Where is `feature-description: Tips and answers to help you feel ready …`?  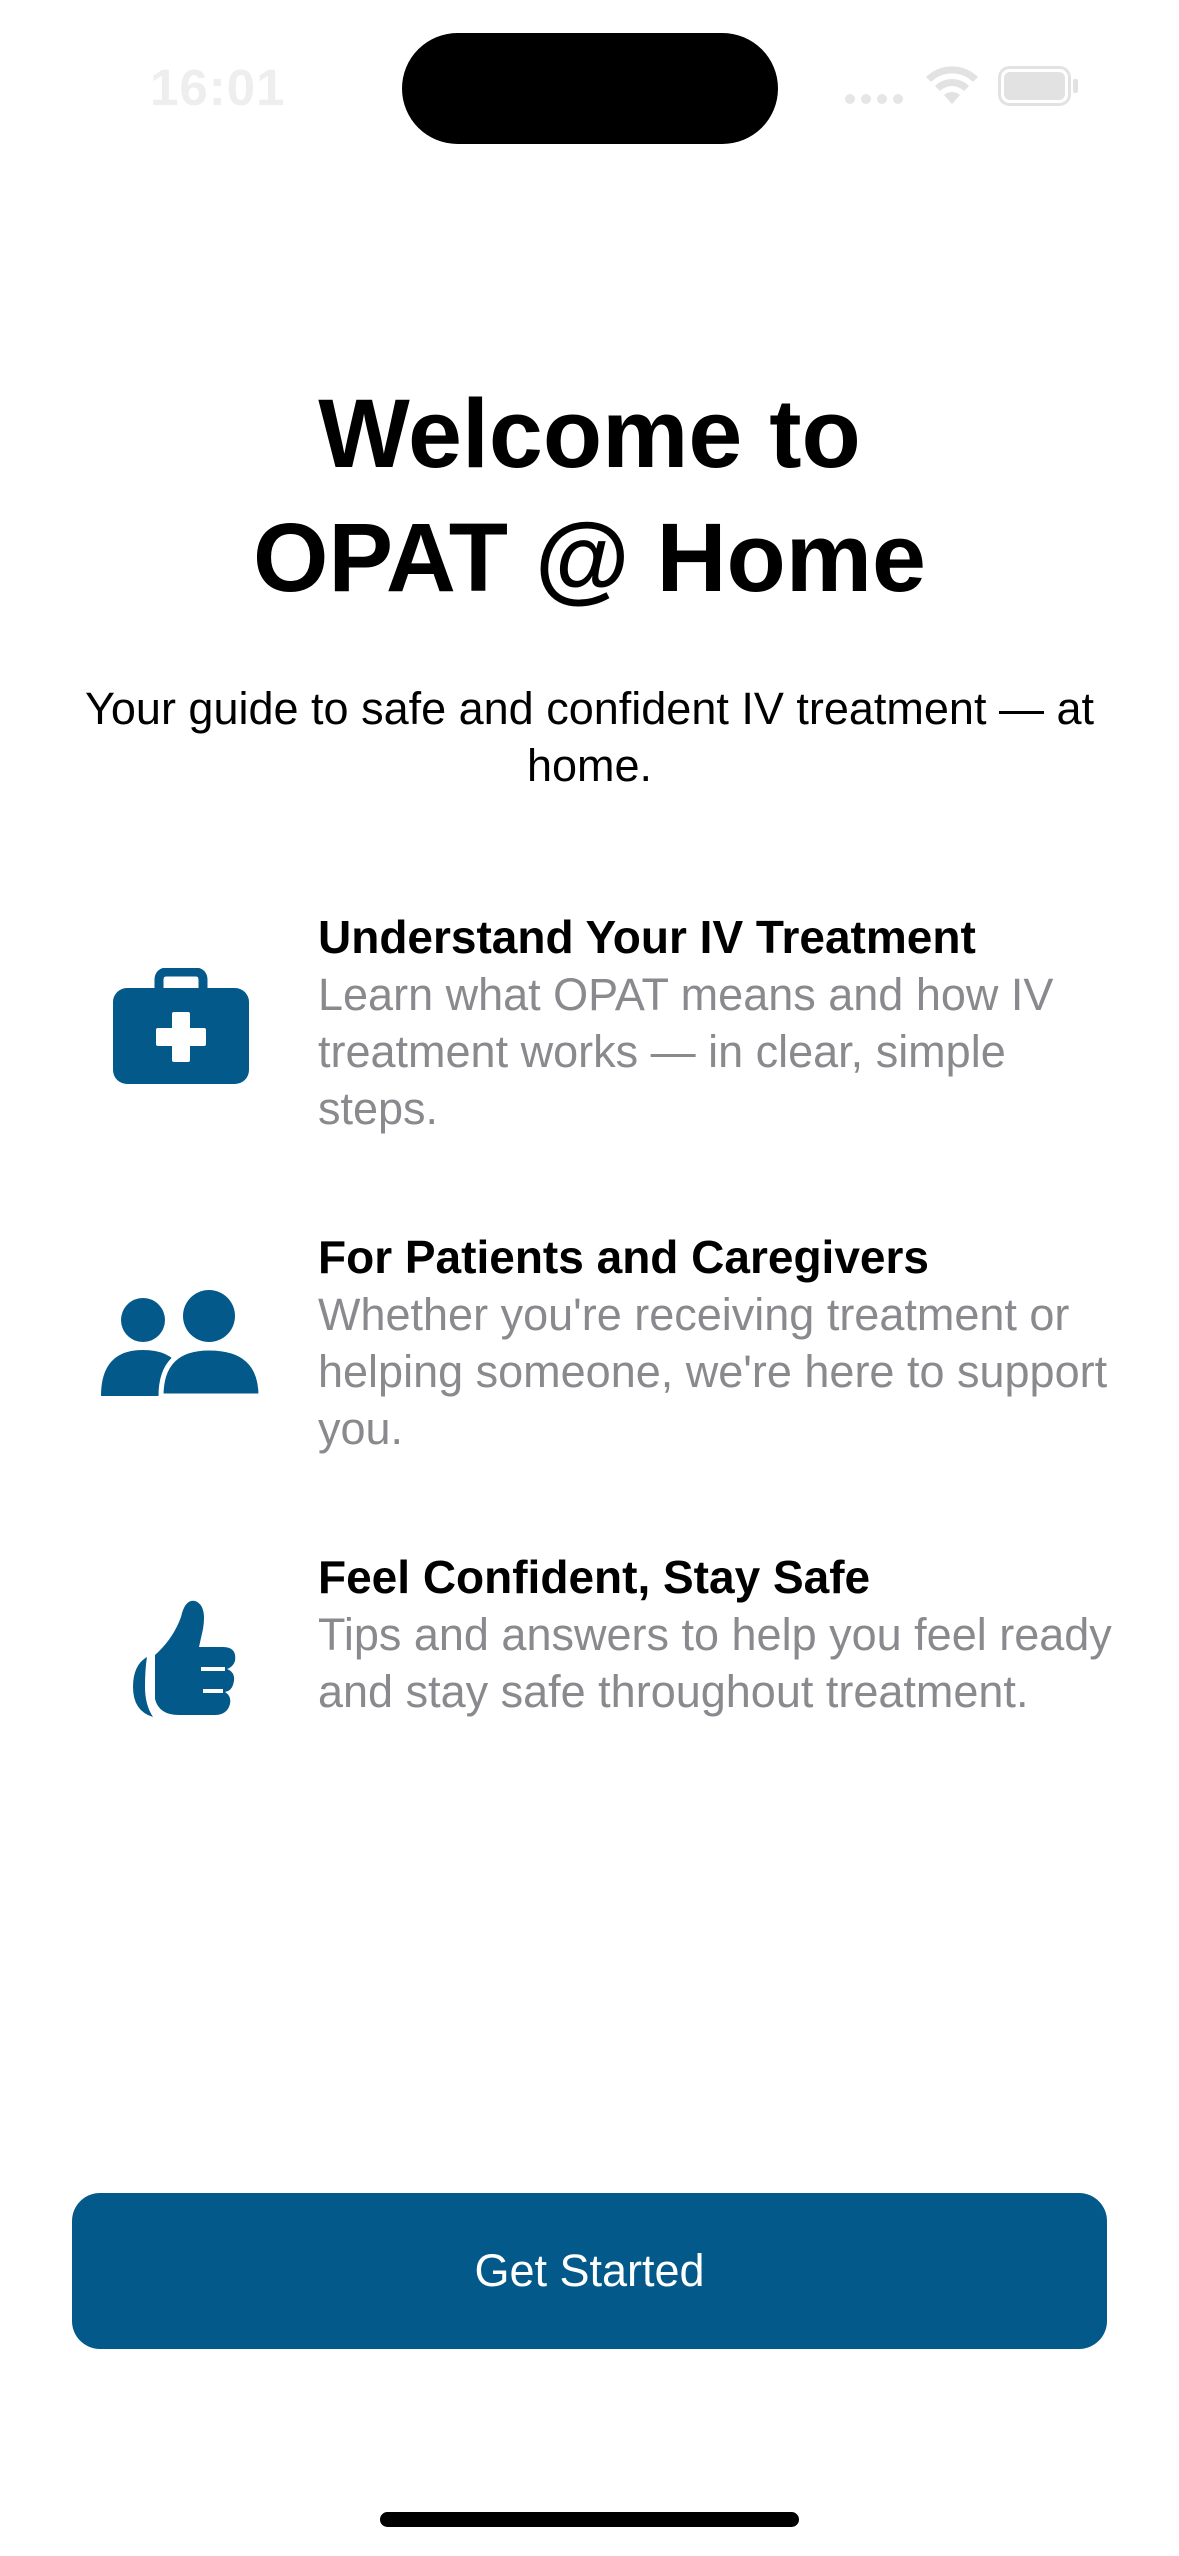 feature-description: Tips and answers to help you feel ready … is located at coordinates (715, 1663).